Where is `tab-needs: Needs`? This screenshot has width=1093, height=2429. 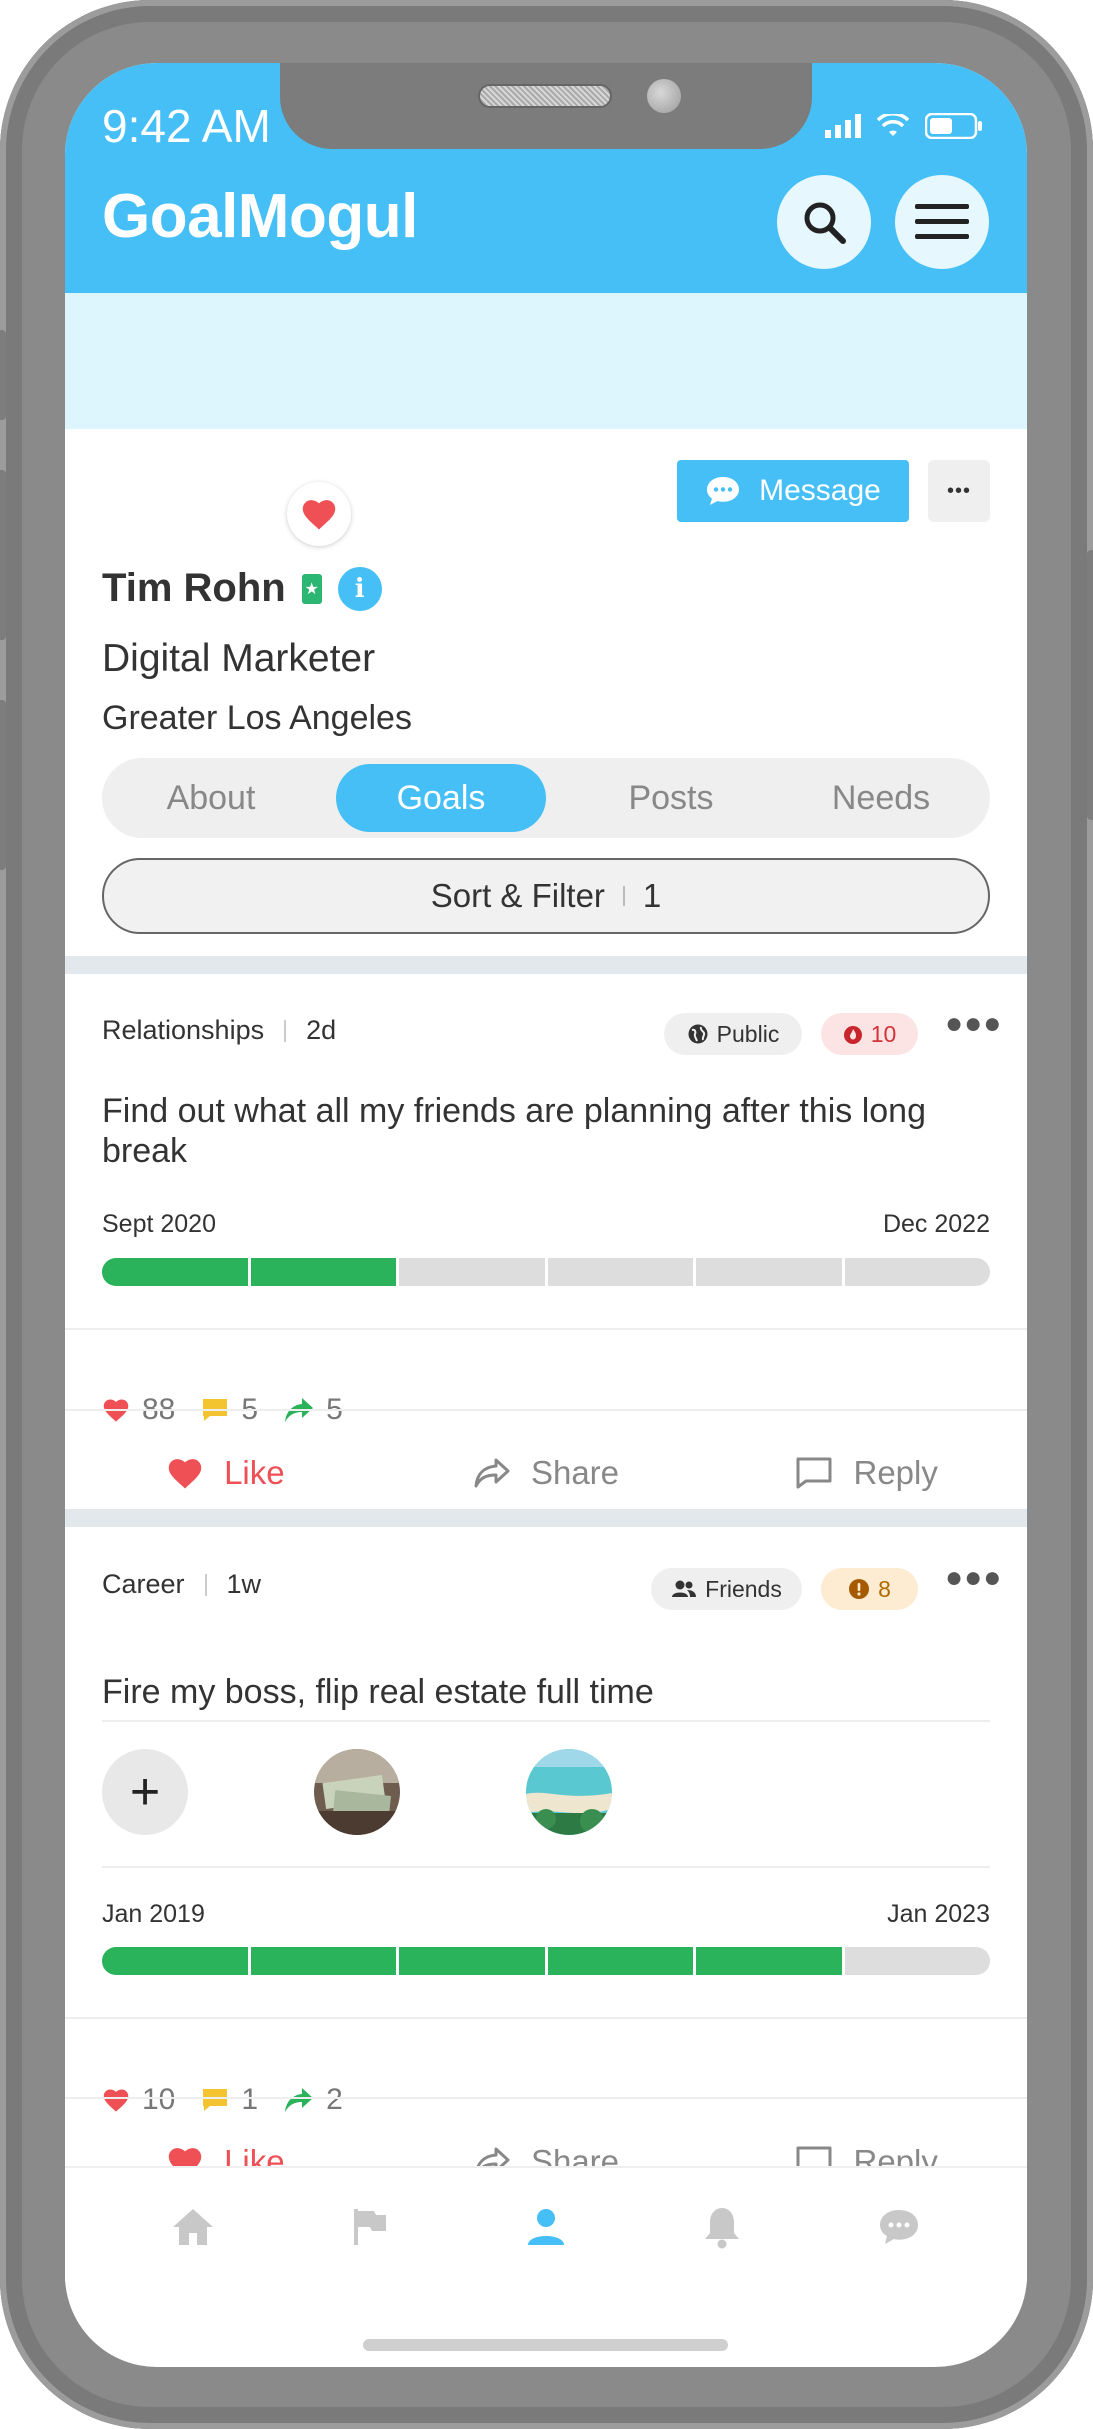
tab-needs: Needs is located at coordinates (881, 798).